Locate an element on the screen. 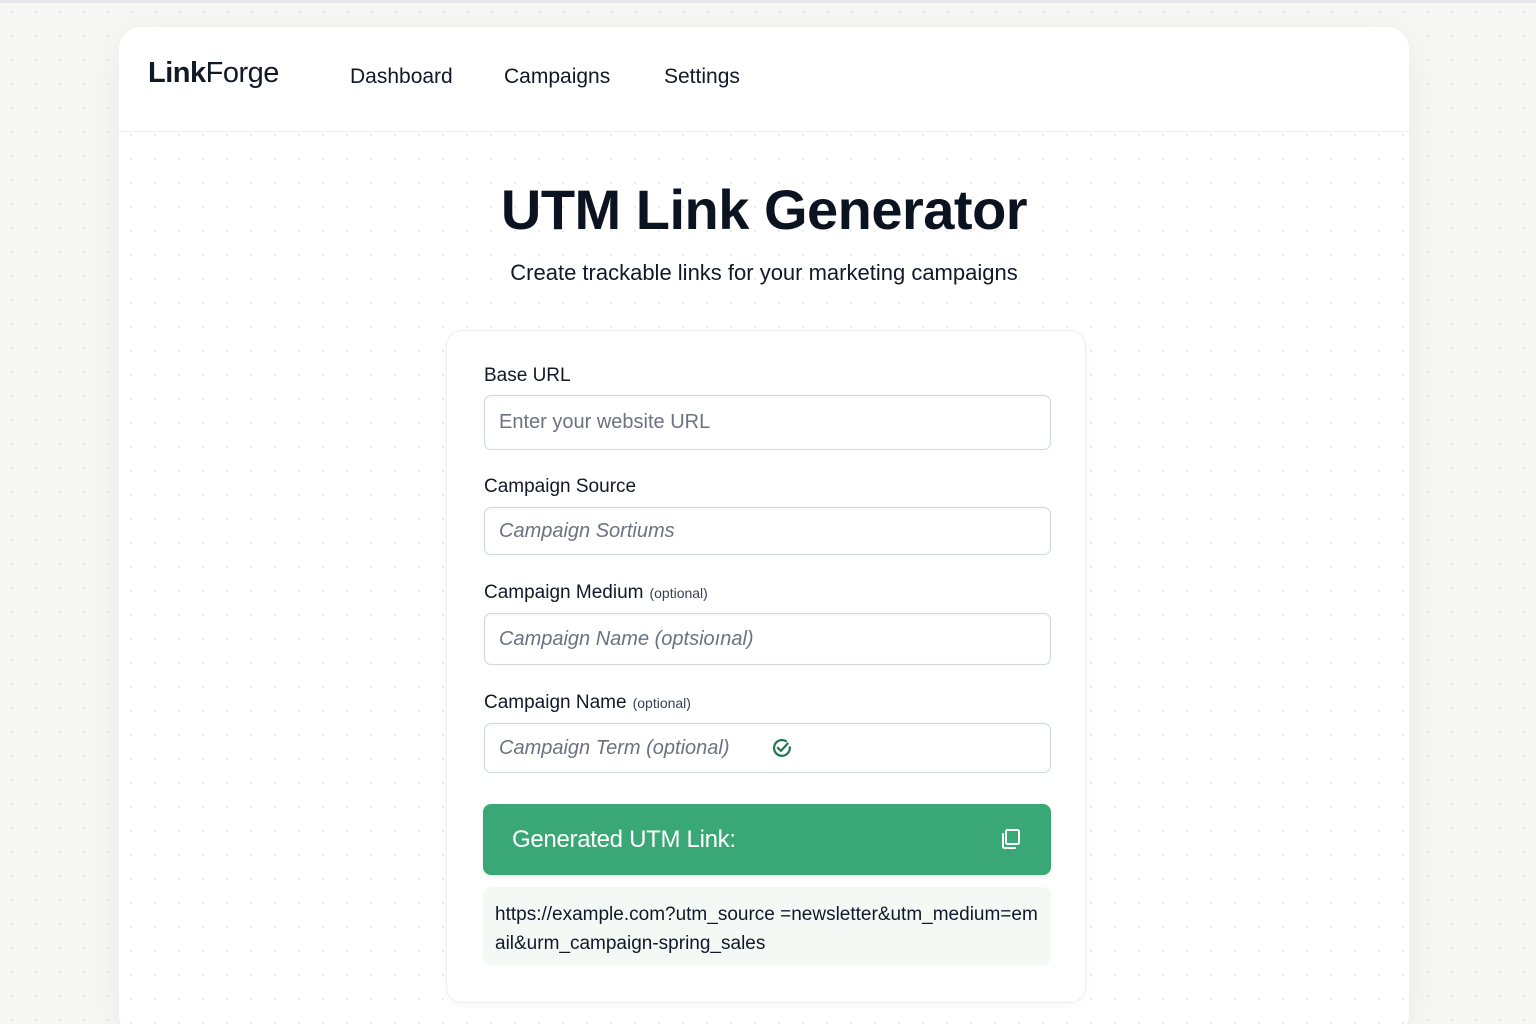 This screenshot has width=1536, height=1024. top-navbar: LinkForge Dashboard Campaigns Settings is located at coordinates (764, 79).